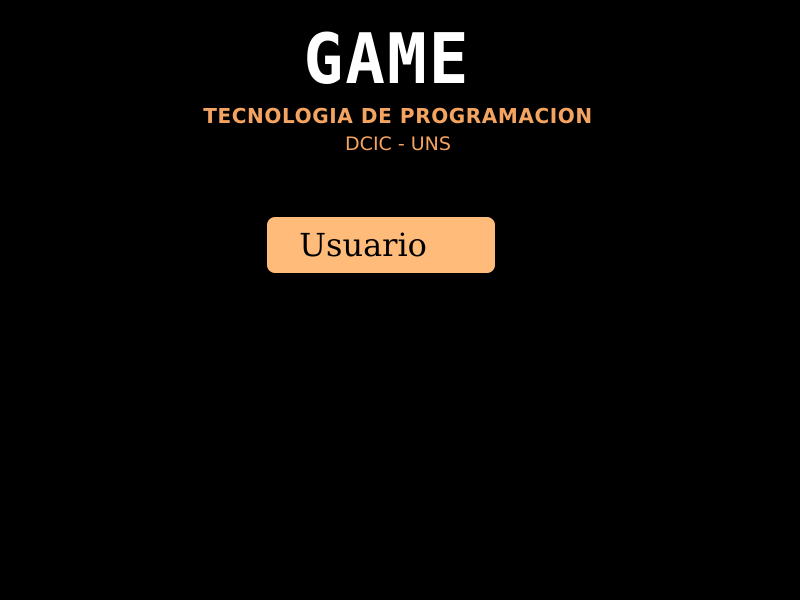 The width and height of the screenshot is (800, 600). Describe the element at coordinates (398, 116) in the screenshot. I see `subtitle: TECNOLOGIA DE PROGRAMACION` at that location.